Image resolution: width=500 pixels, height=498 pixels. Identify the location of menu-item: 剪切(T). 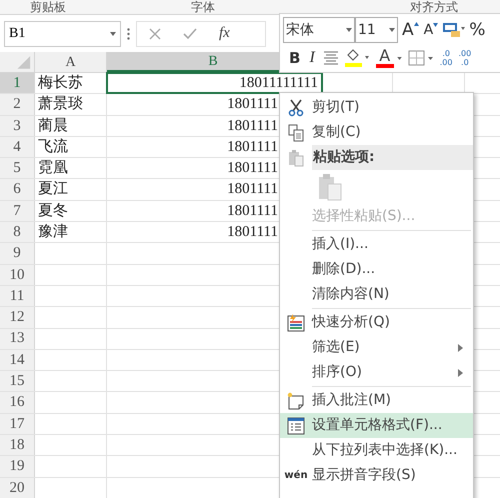
(376, 107).